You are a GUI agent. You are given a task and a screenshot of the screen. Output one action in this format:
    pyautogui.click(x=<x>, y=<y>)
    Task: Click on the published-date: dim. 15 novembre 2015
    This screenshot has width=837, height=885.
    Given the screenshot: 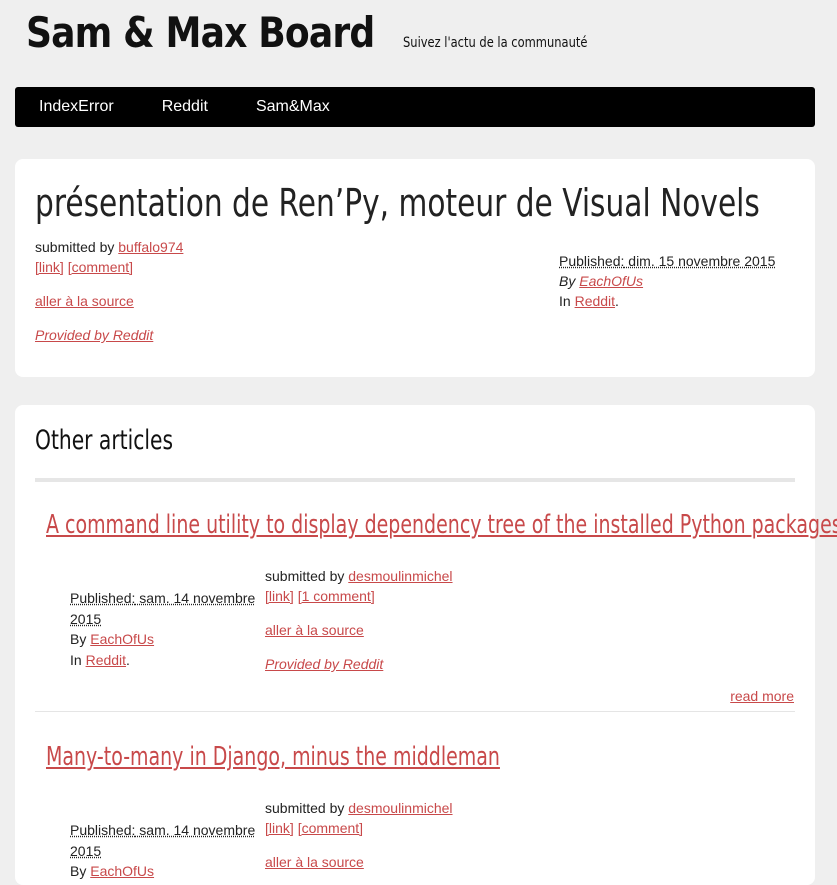 What is the action you would take?
    pyautogui.click(x=702, y=261)
    